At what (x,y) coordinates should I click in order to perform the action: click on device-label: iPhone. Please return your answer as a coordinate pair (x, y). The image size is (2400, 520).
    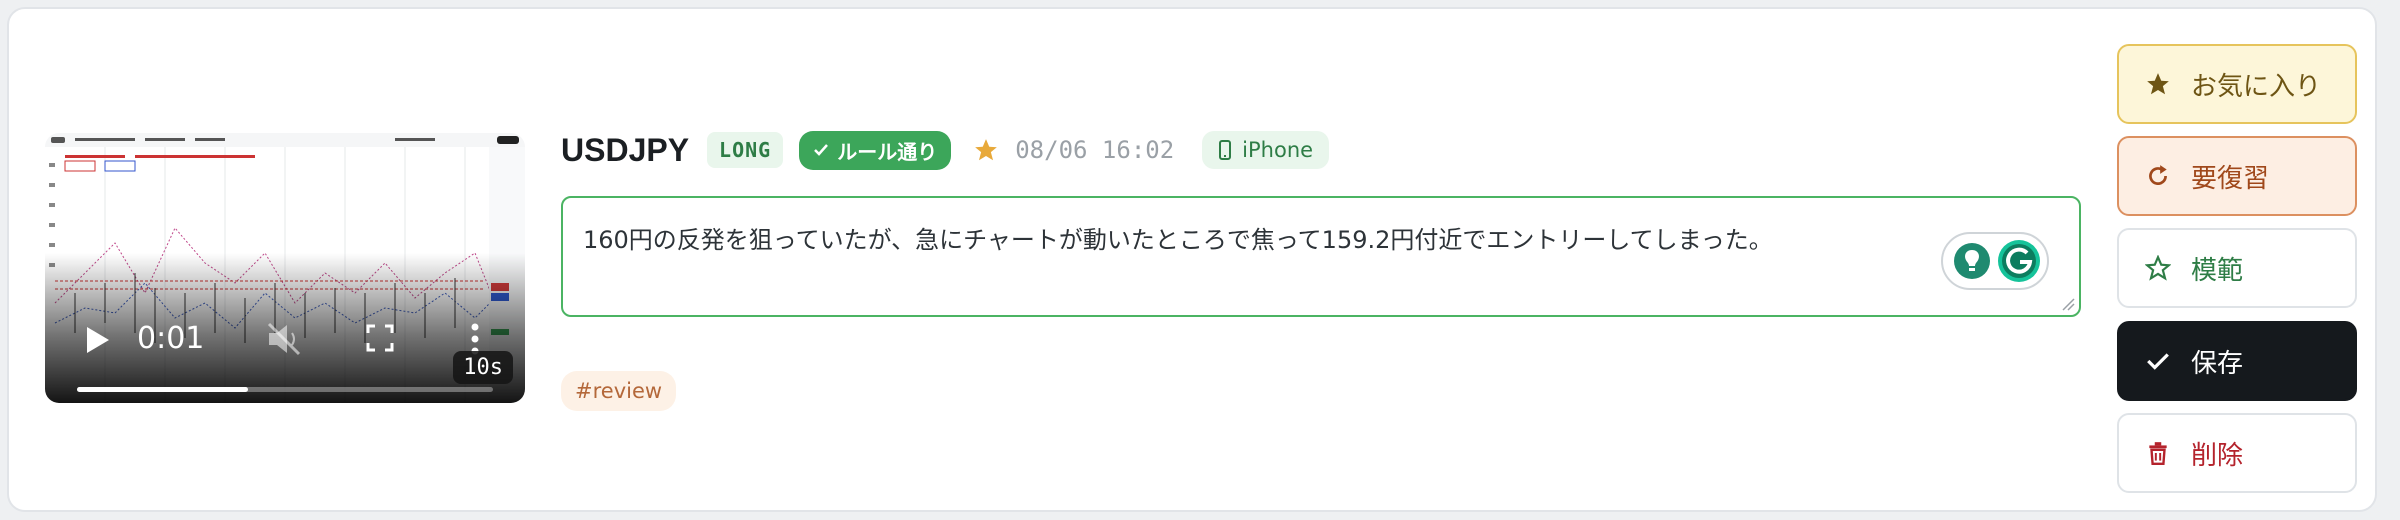
    Looking at the image, I should click on (1278, 150).